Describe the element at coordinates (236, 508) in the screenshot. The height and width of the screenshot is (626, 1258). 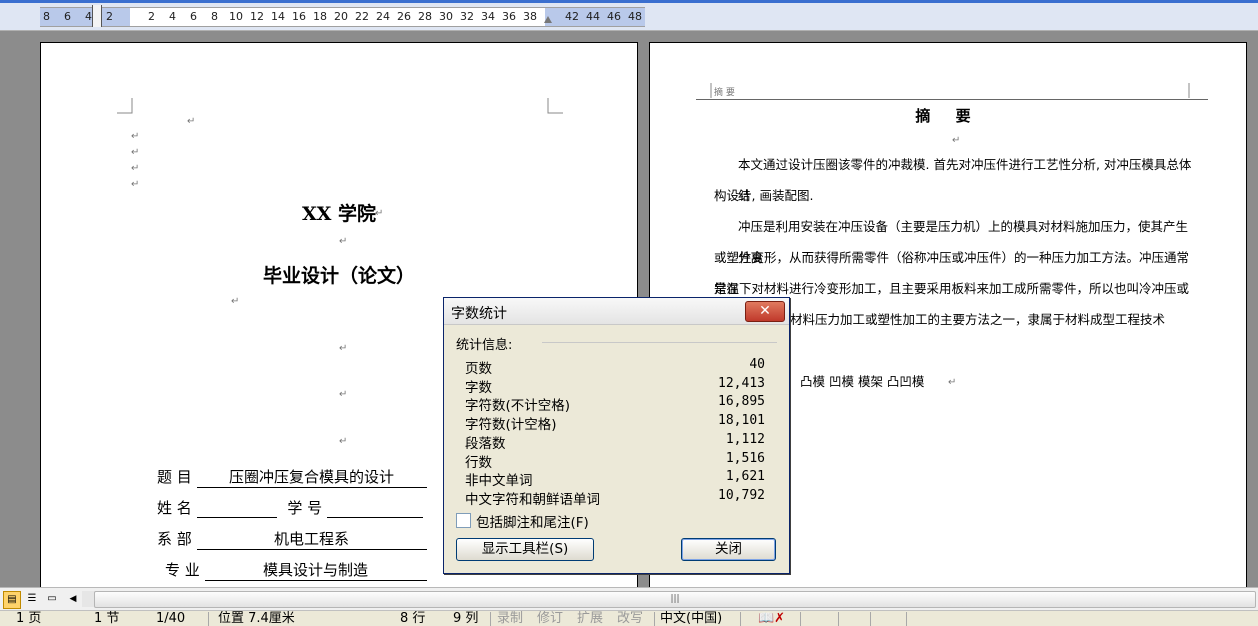
I see `name-value` at that location.